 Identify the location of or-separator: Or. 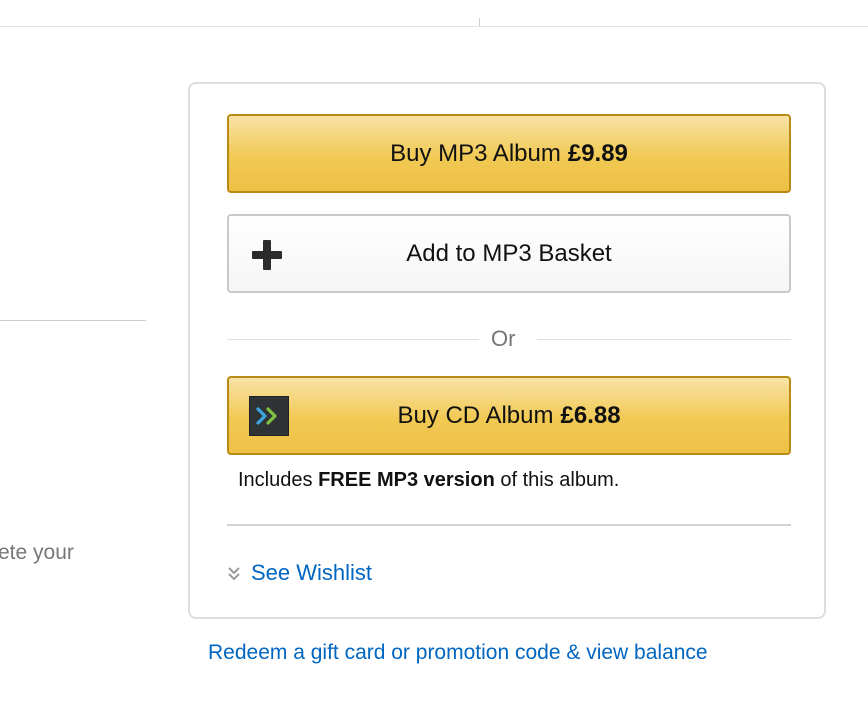
(509, 340).